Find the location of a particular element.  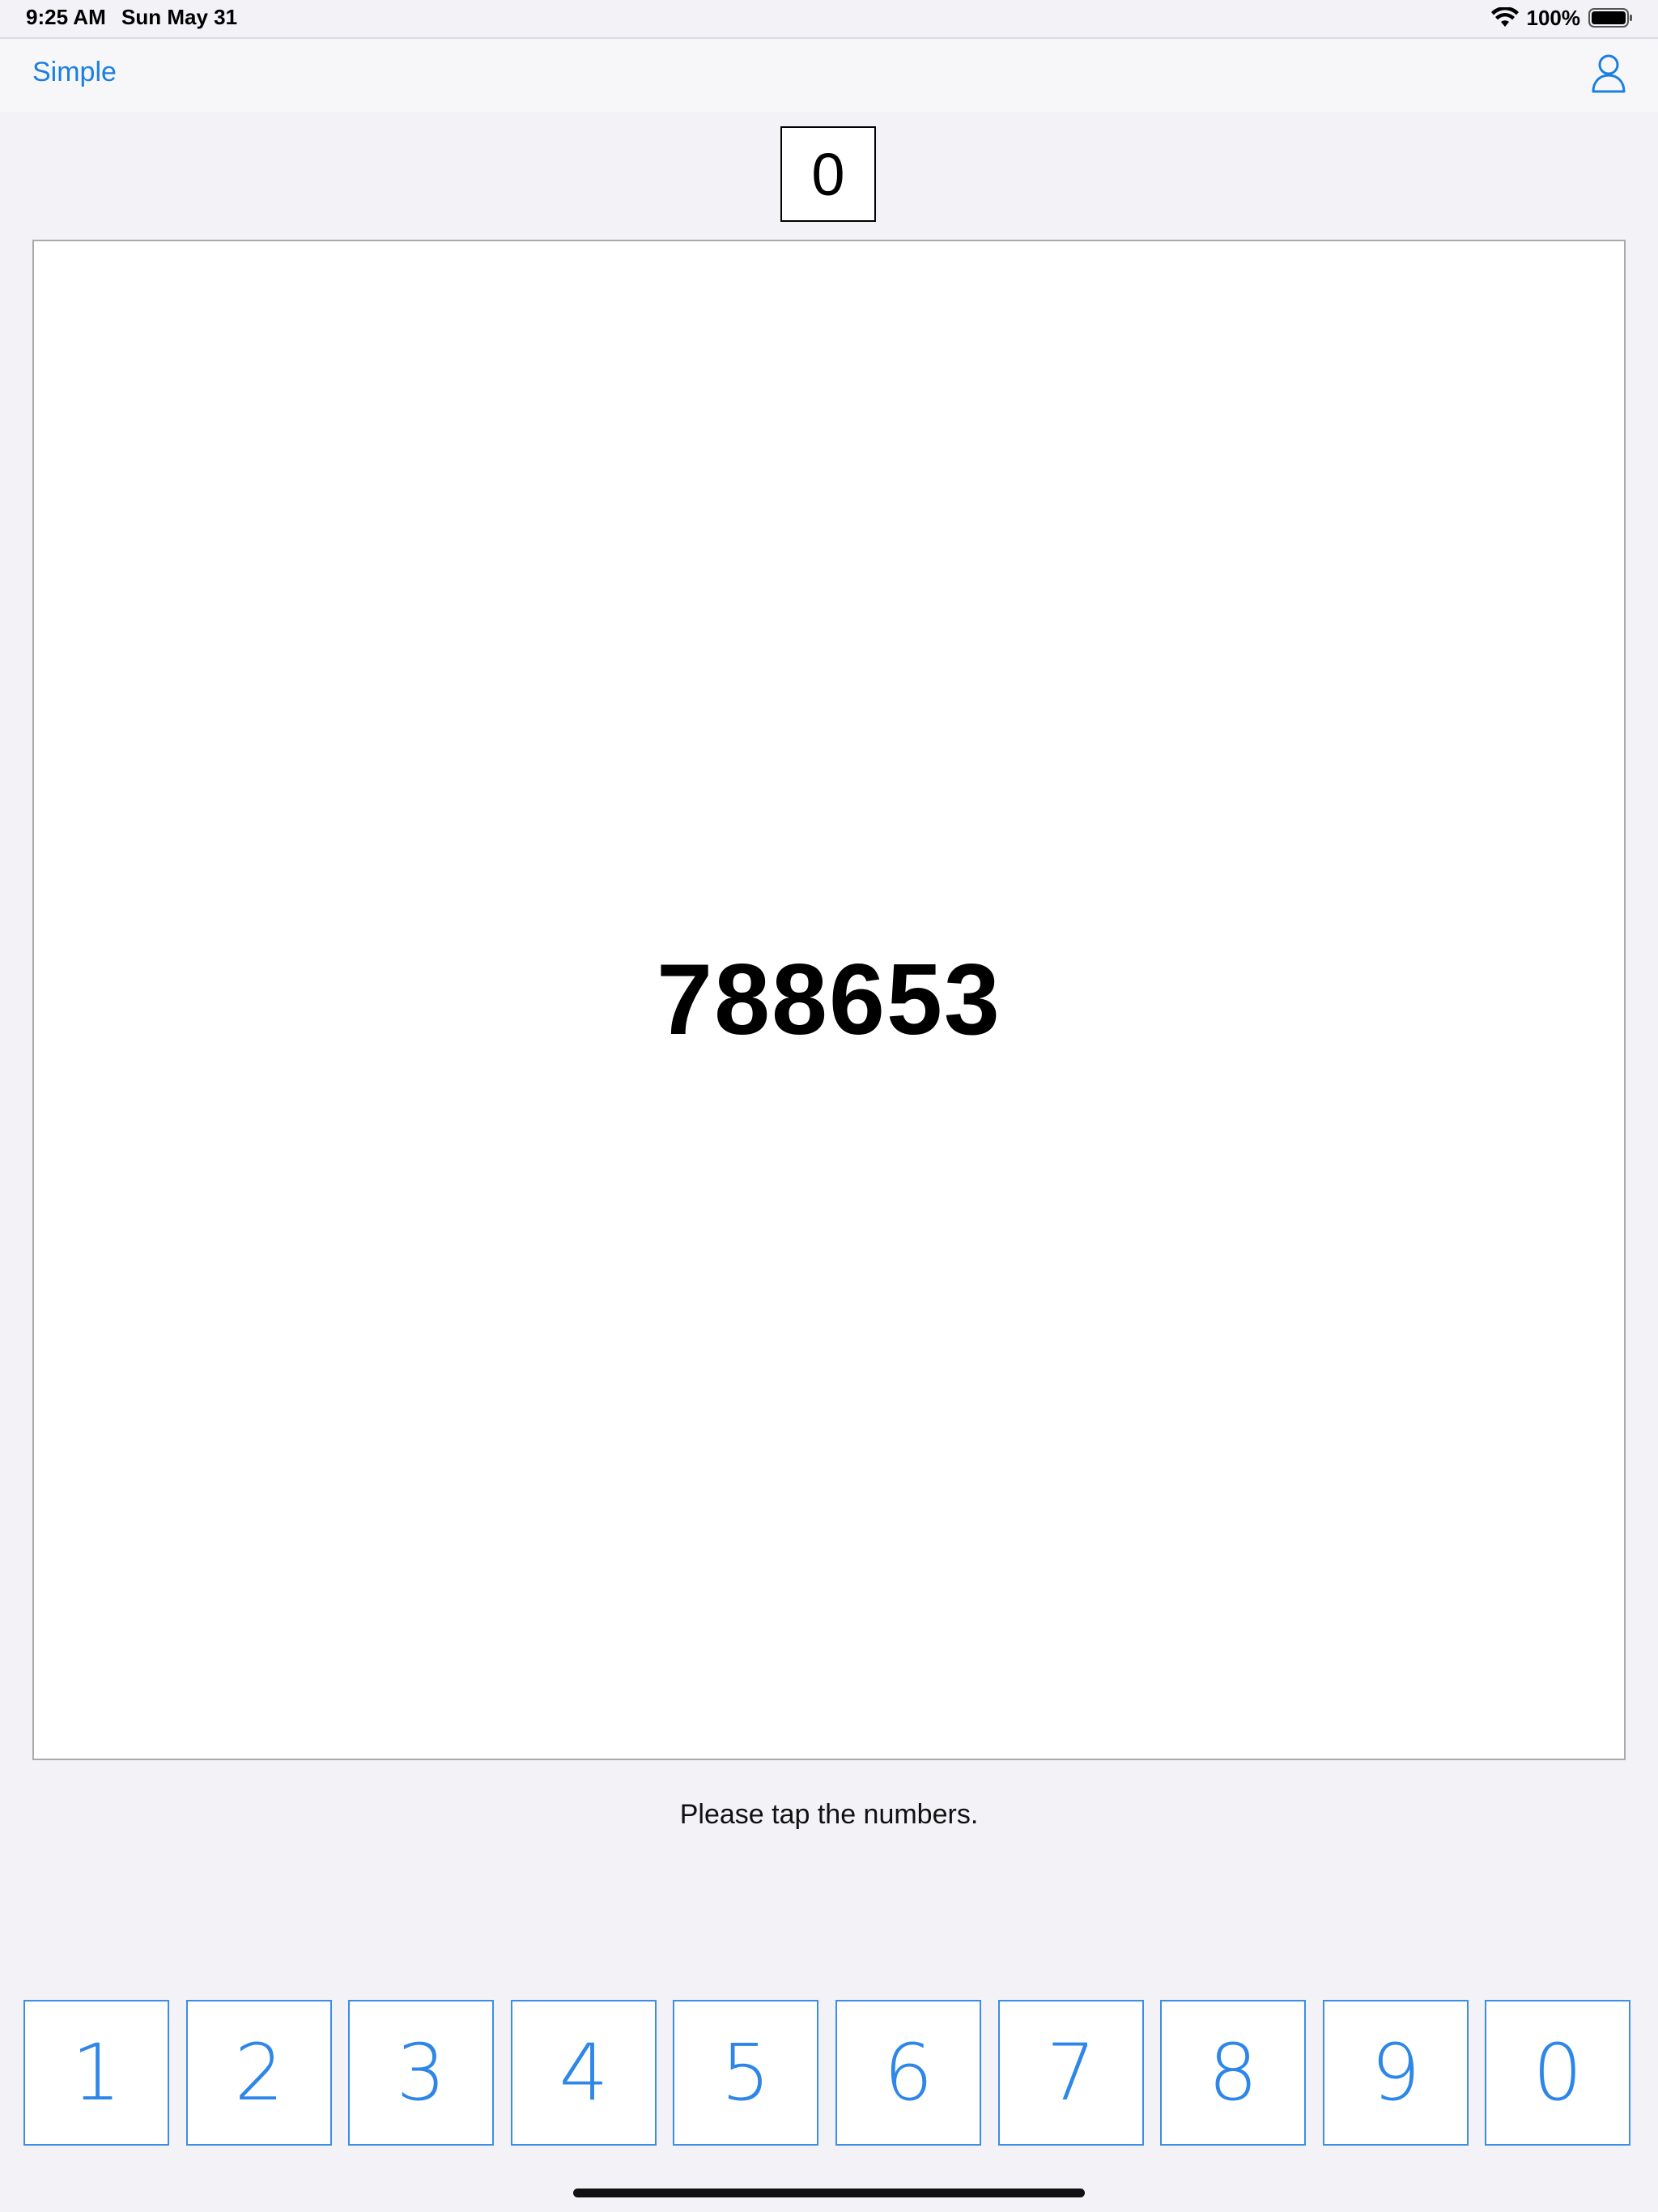

instruction-text: Please tap the numbers. is located at coordinates (829, 1814).